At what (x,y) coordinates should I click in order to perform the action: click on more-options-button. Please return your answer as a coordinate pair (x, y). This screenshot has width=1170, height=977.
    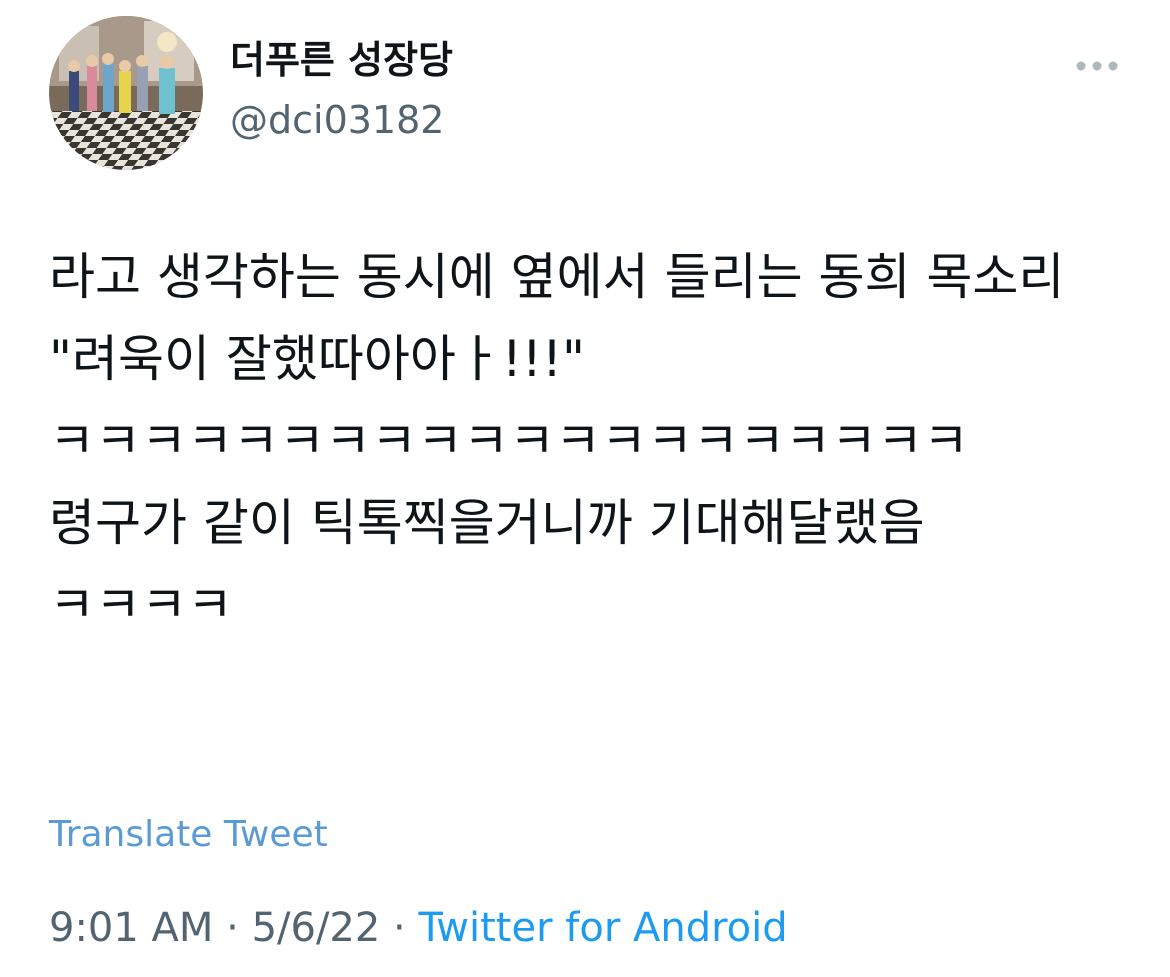
    Looking at the image, I should click on (1097, 66).